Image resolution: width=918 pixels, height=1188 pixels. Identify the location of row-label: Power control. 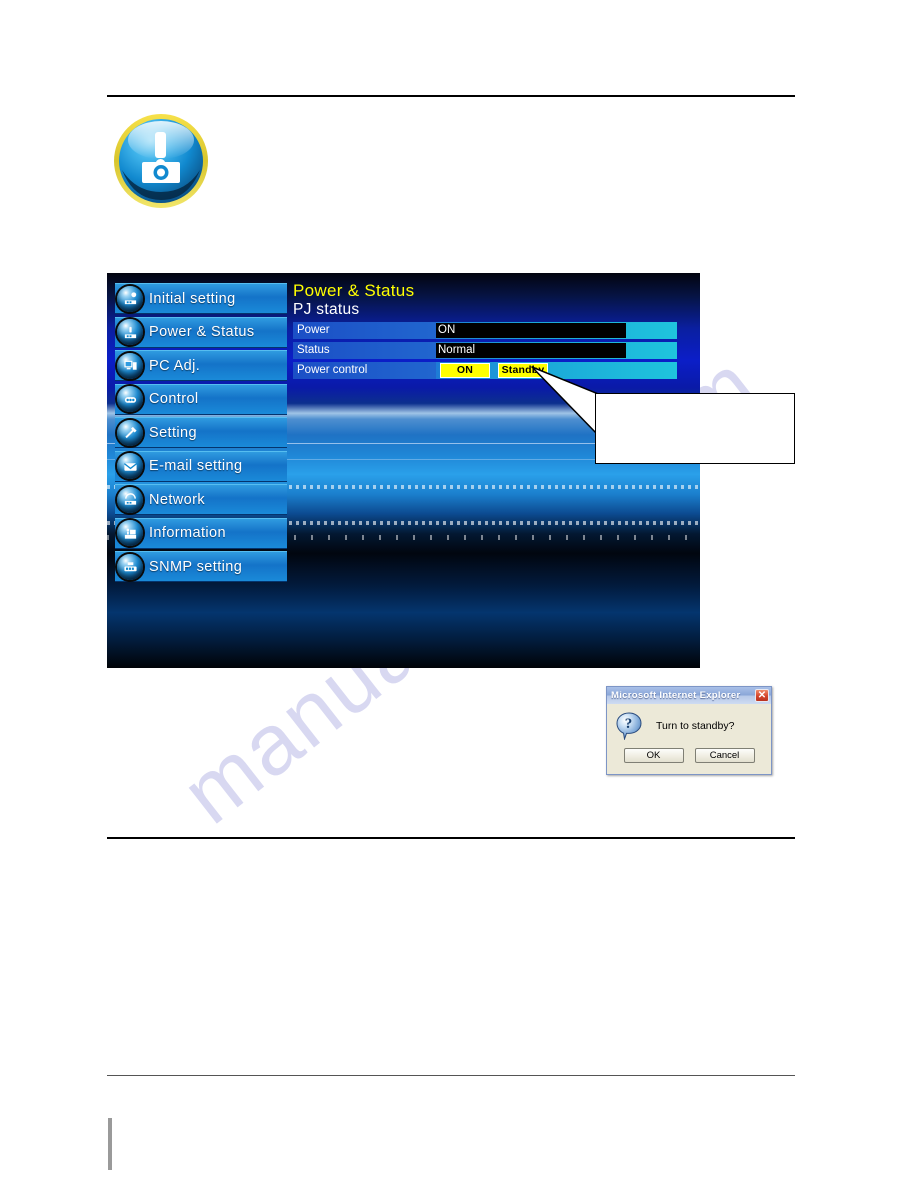
(364, 370).